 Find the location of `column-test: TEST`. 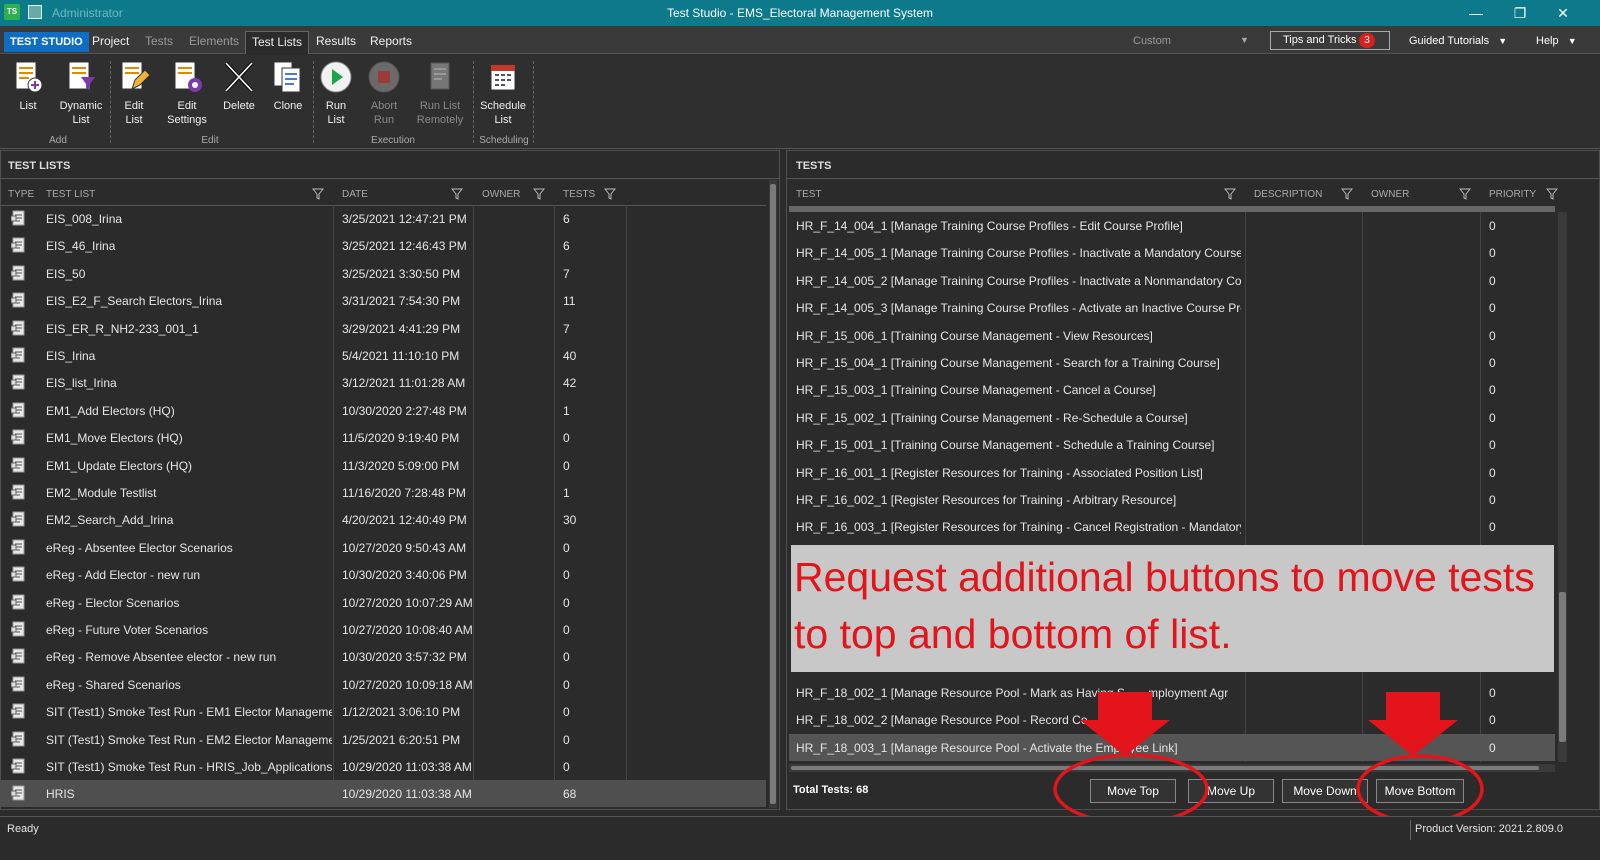

column-test: TEST is located at coordinates (809, 194).